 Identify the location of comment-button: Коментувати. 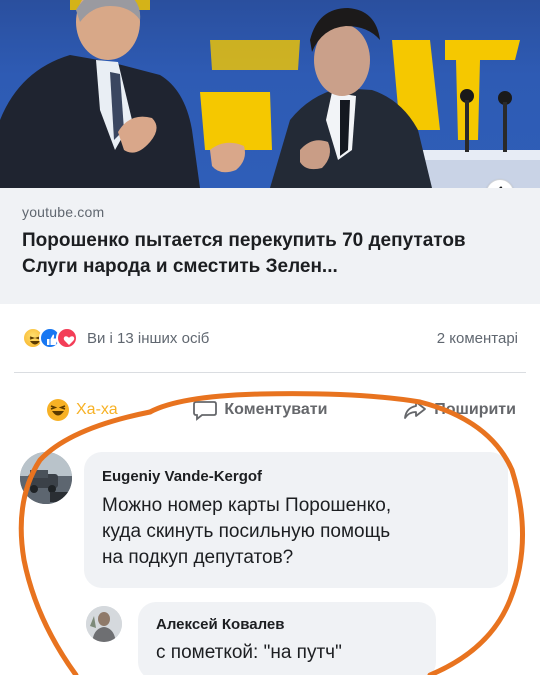
(259, 410).